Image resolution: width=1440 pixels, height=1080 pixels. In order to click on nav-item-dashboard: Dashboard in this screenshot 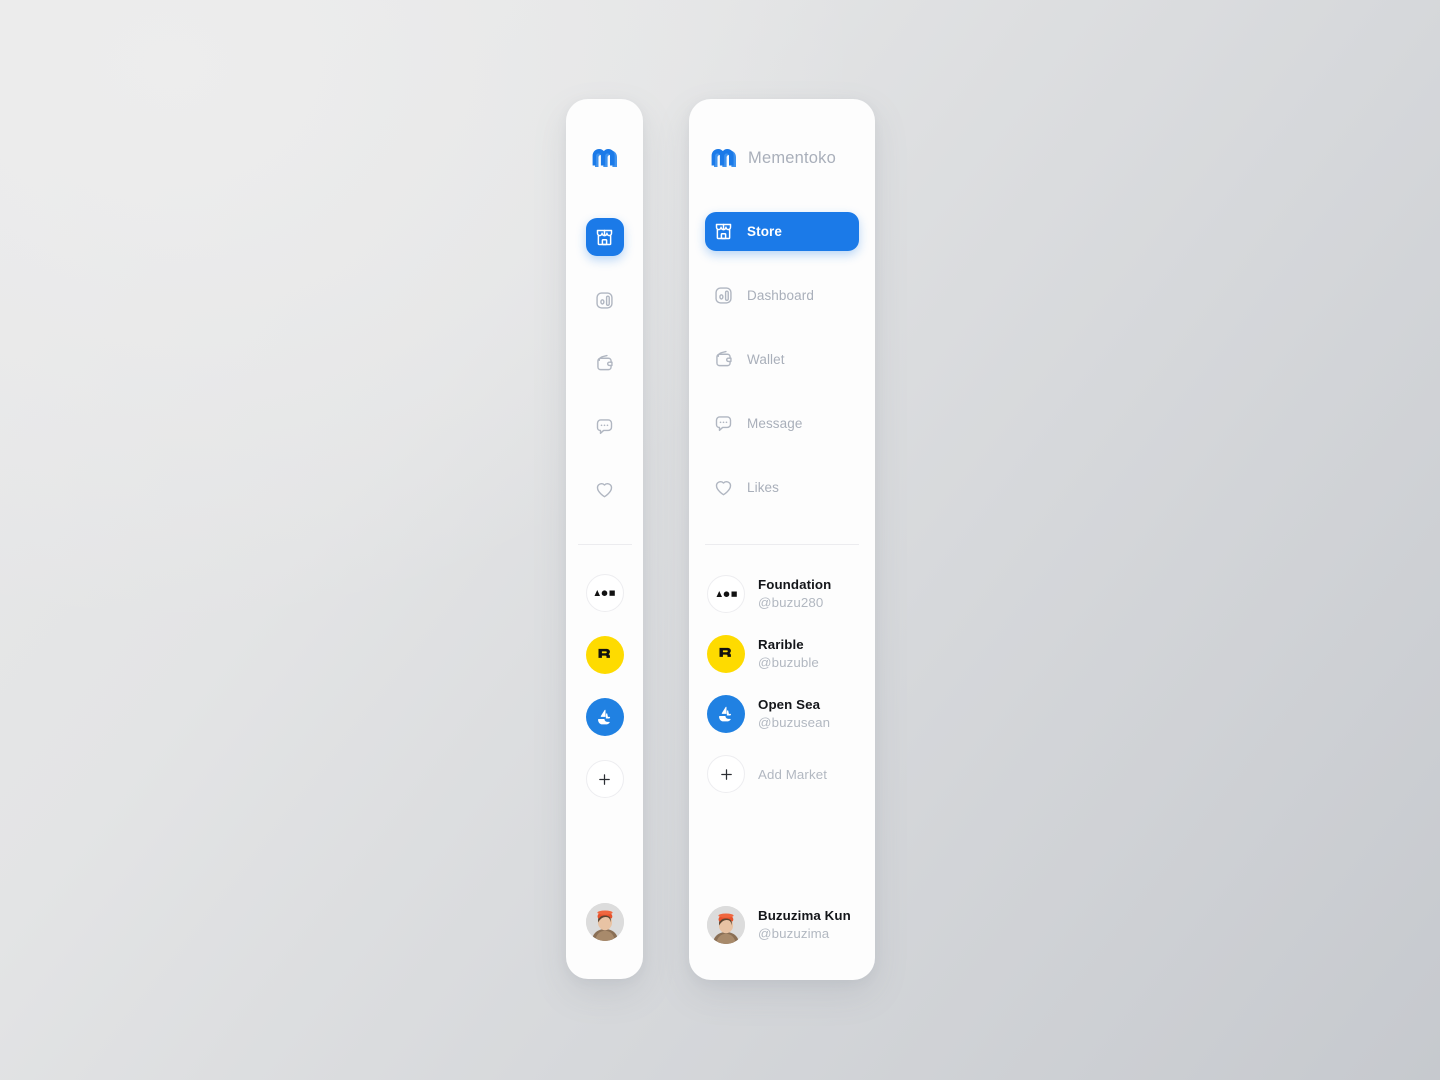, I will do `click(782, 295)`.